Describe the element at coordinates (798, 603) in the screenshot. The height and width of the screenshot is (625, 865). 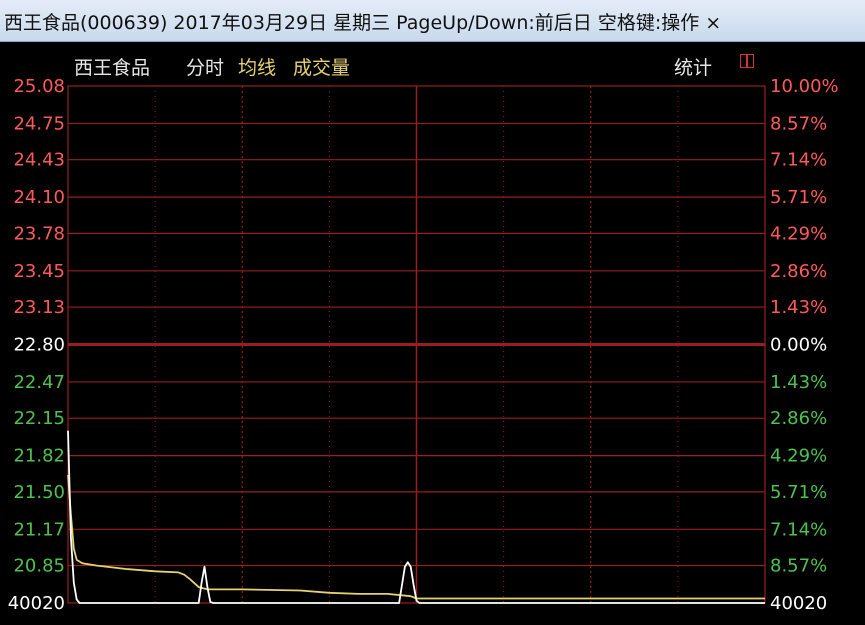
I see `percent-tick-label: 40020` at that location.